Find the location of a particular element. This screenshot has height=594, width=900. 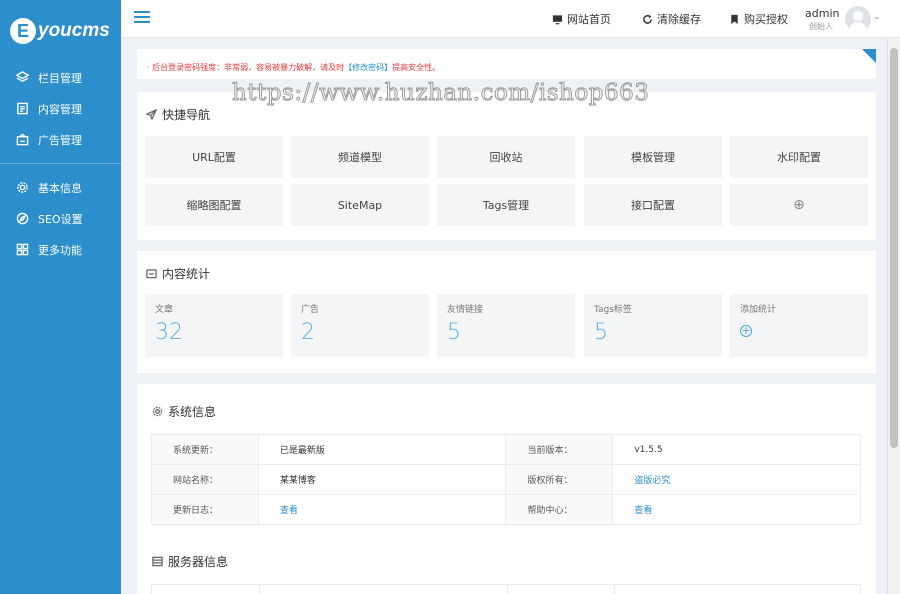

stat-label: 广告 is located at coordinates (310, 310).